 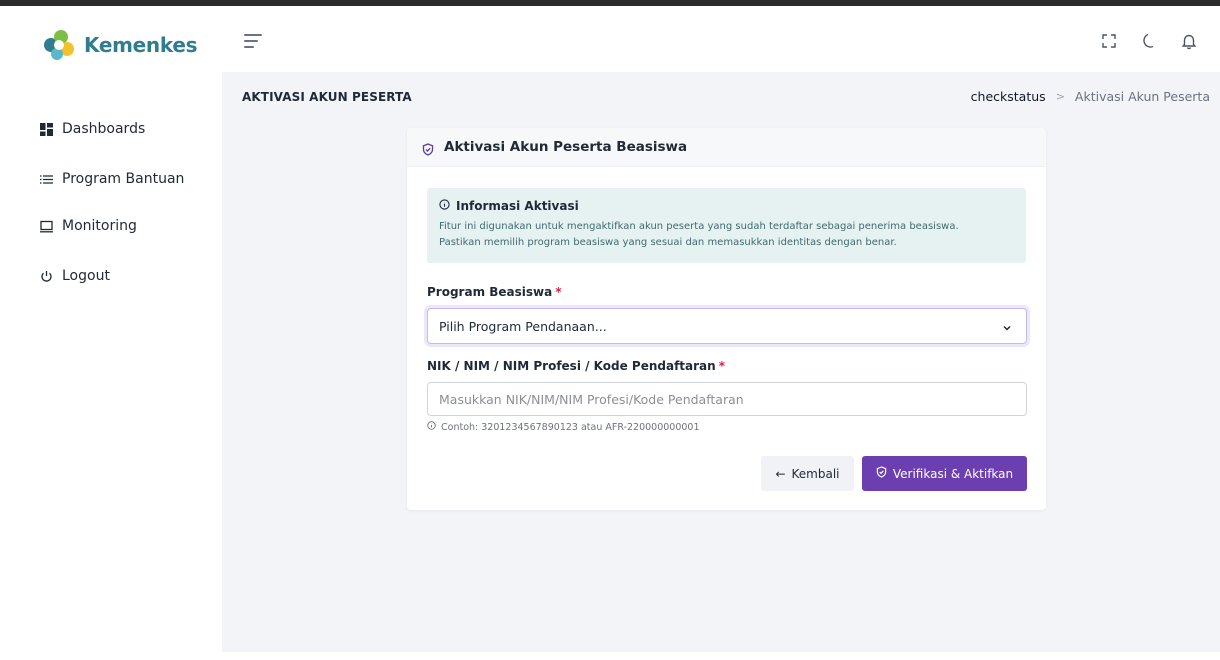 I want to click on breadcrumb: checkstatus > Aktivasi Akun Peserta, so click(x=1090, y=96).